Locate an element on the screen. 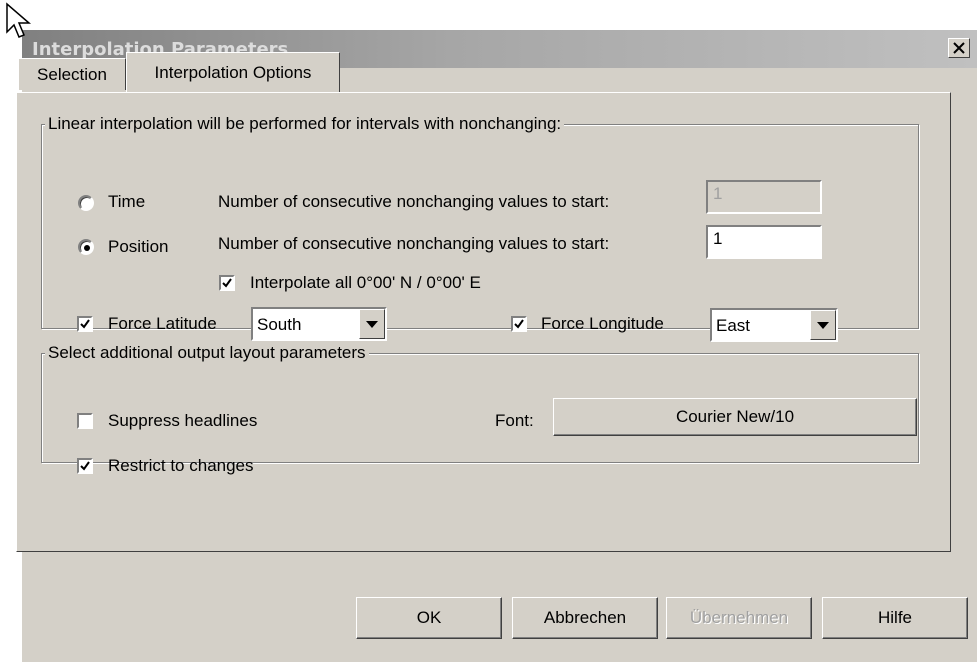 The height and width of the screenshot is (662, 977). apply-button: Übernehmen is located at coordinates (739, 618).